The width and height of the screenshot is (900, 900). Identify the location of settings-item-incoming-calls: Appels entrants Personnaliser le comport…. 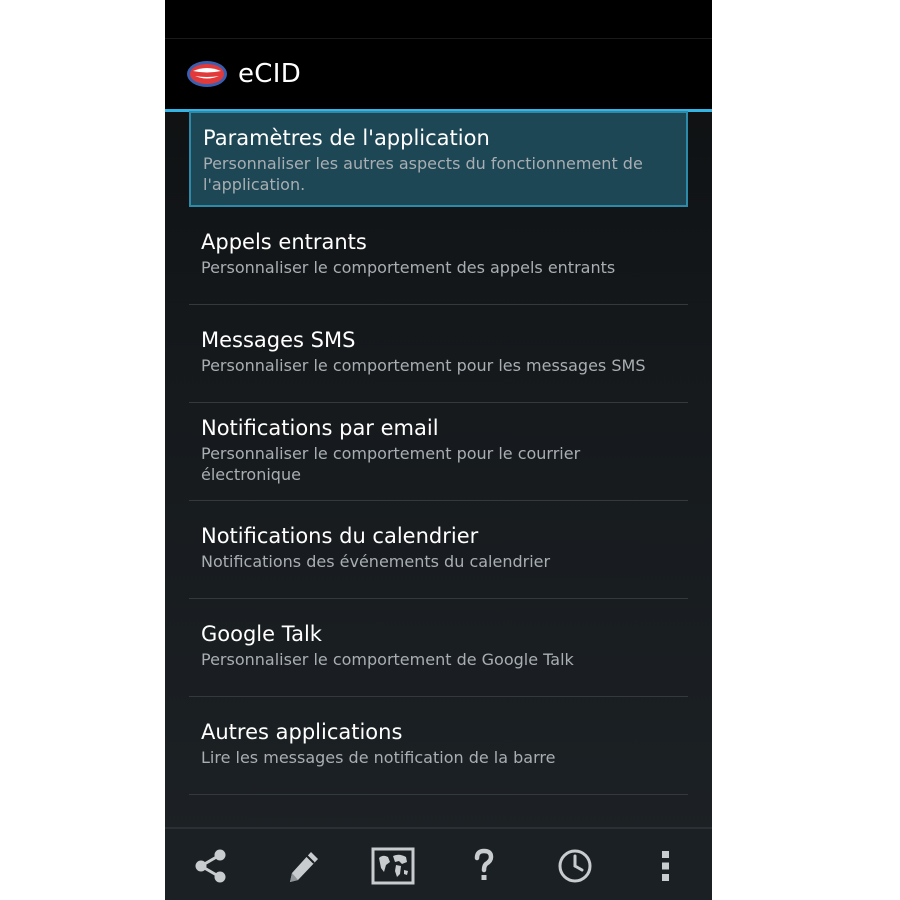
(438, 256).